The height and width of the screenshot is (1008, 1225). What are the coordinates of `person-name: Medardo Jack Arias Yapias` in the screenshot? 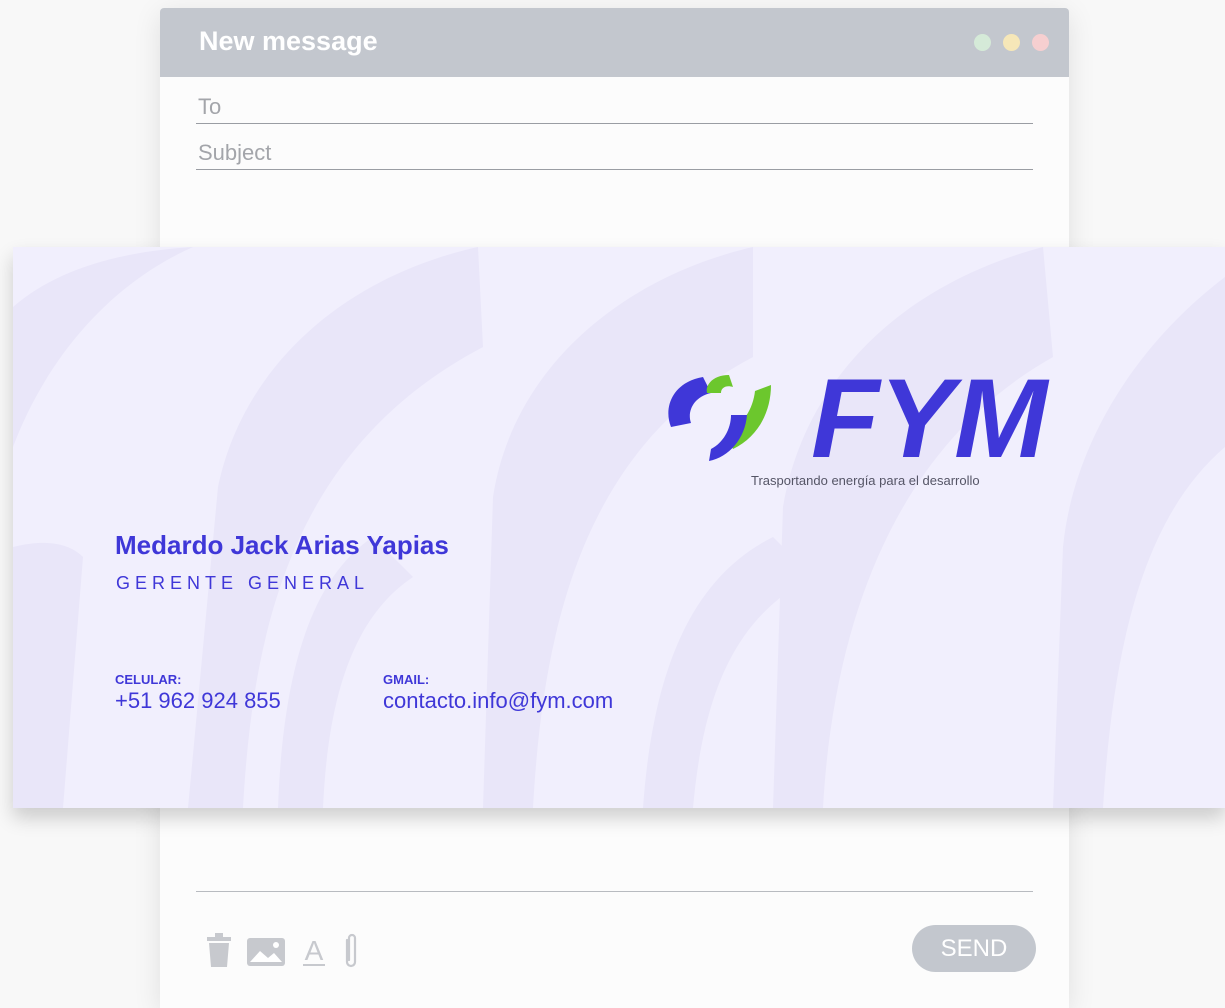 It's located at (282, 545).